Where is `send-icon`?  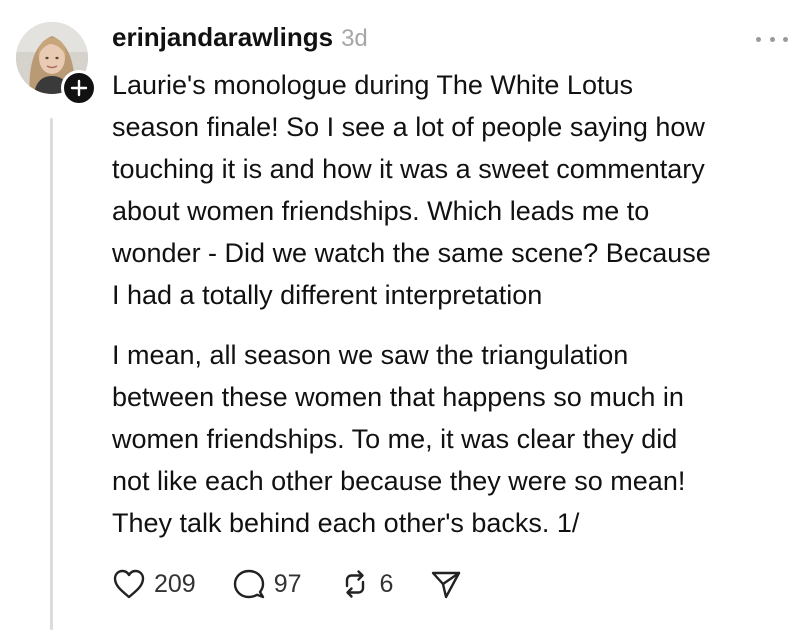
send-icon is located at coordinates (446, 585).